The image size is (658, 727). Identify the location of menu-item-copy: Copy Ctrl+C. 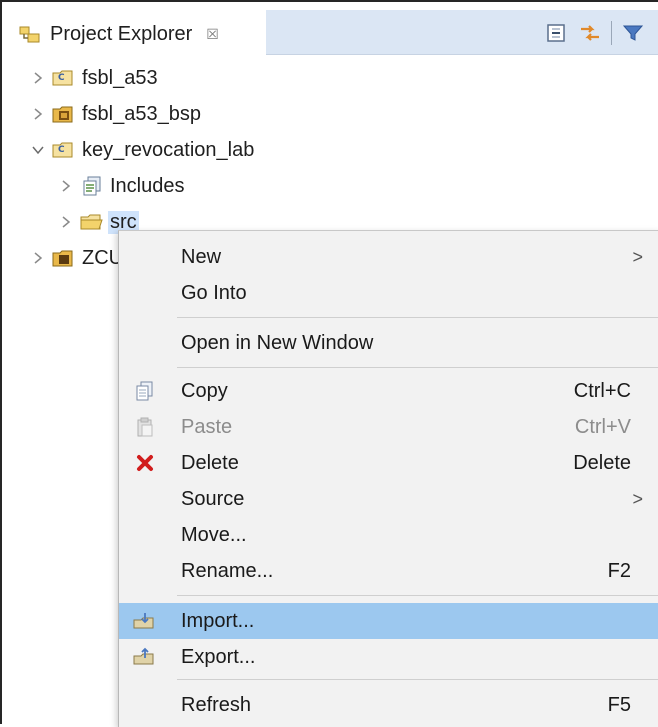
(388, 391).